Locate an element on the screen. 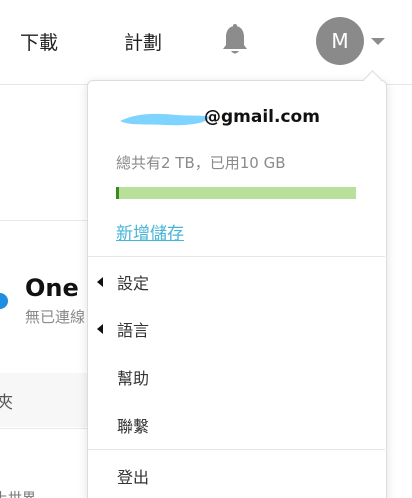 The height and width of the screenshot is (498, 412). menu-item-contact: 聯繫 is located at coordinates (236, 424).